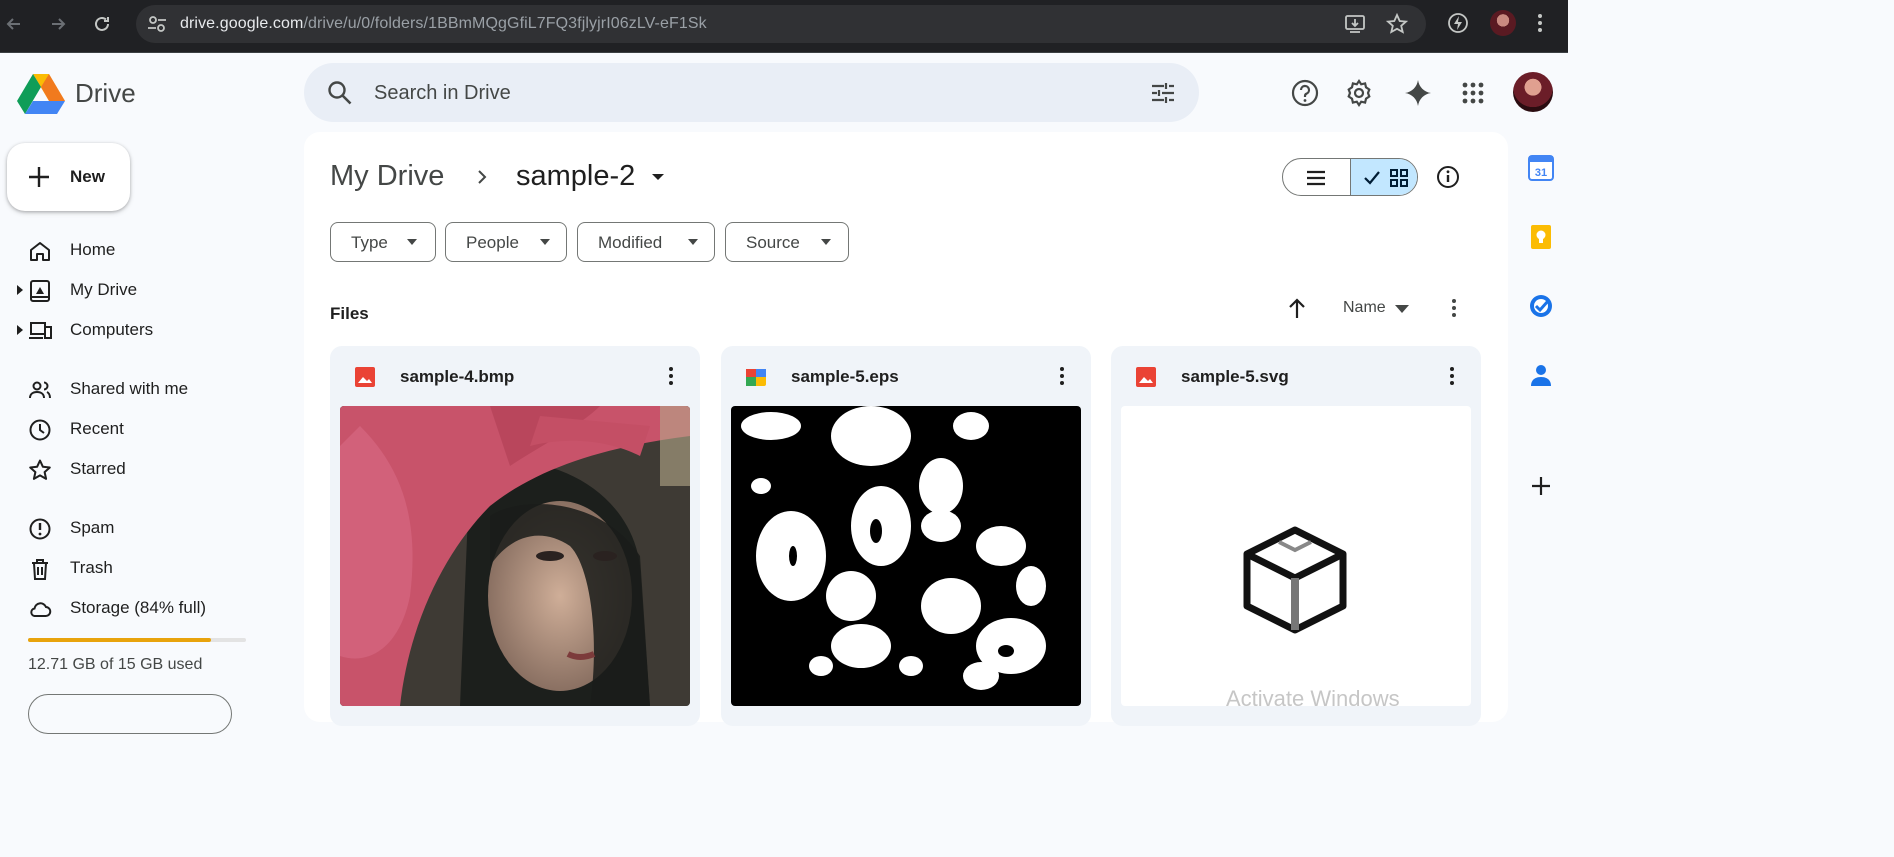 The image size is (1894, 857). Describe the element at coordinates (575, 176) in the screenshot. I see `breadcrumb-current: sample-2` at that location.